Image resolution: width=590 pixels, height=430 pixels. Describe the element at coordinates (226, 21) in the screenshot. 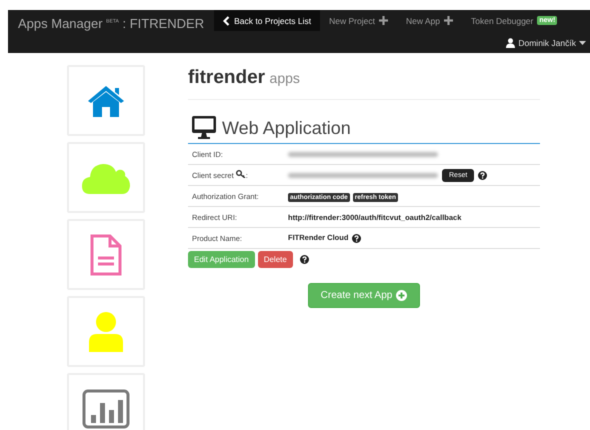

I see `chevron-left-icon` at that location.